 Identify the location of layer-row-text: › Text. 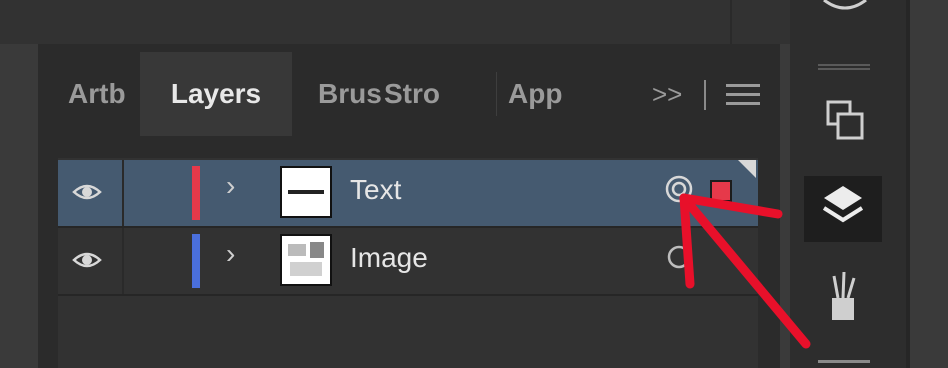
(408, 193).